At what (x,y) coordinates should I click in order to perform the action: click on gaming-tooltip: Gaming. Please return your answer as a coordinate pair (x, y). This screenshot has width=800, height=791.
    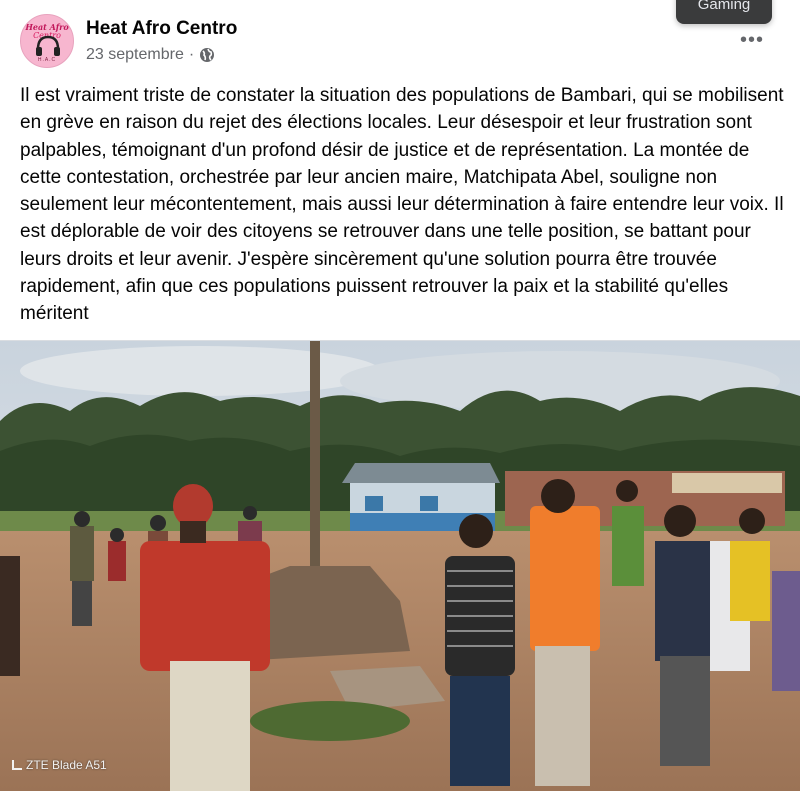
    Looking at the image, I should click on (724, 12).